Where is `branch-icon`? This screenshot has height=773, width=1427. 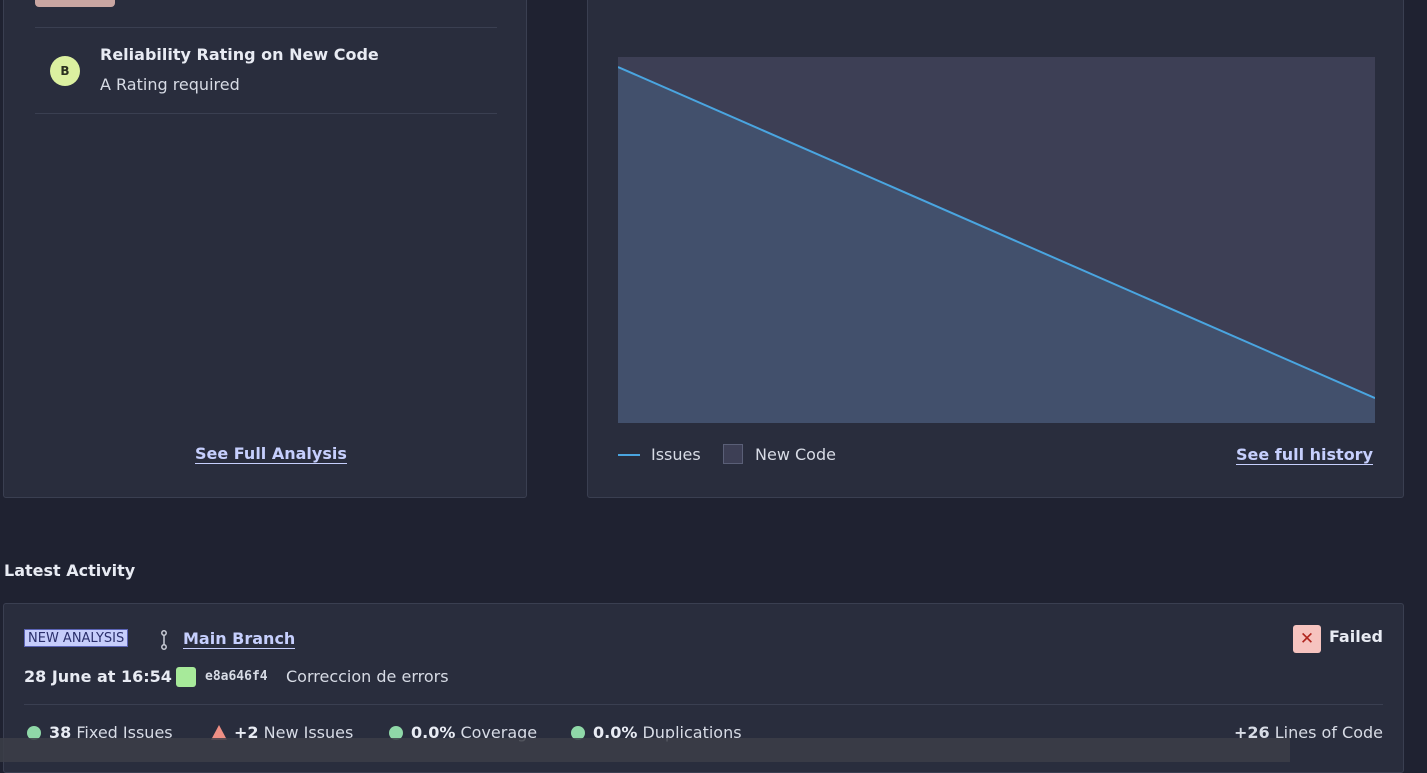 branch-icon is located at coordinates (164, 640).